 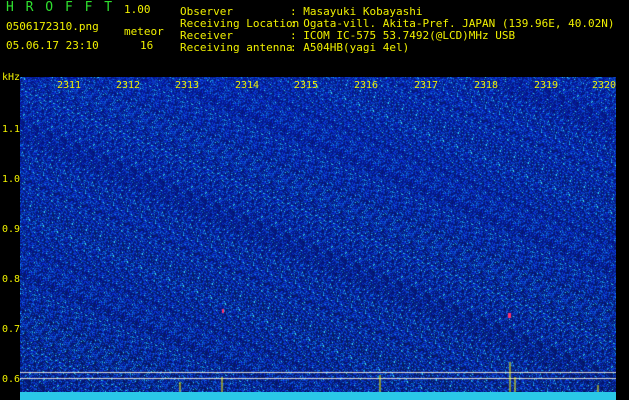 I want to click on meteor-label: meteor, so click(x=144, y=31).